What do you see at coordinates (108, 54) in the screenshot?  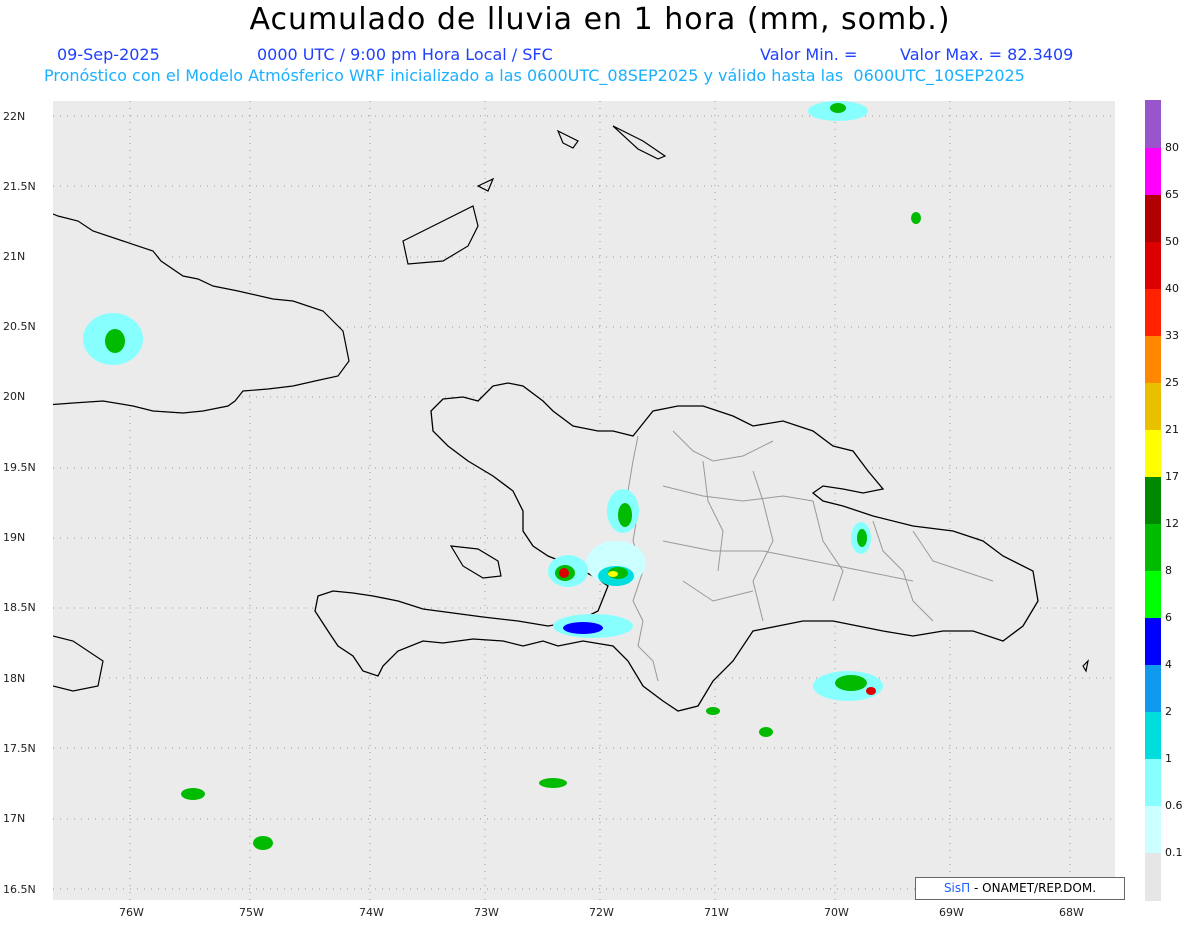 I see `forecast-date: 09-Sep-2025` at bounding box center [108, 54].